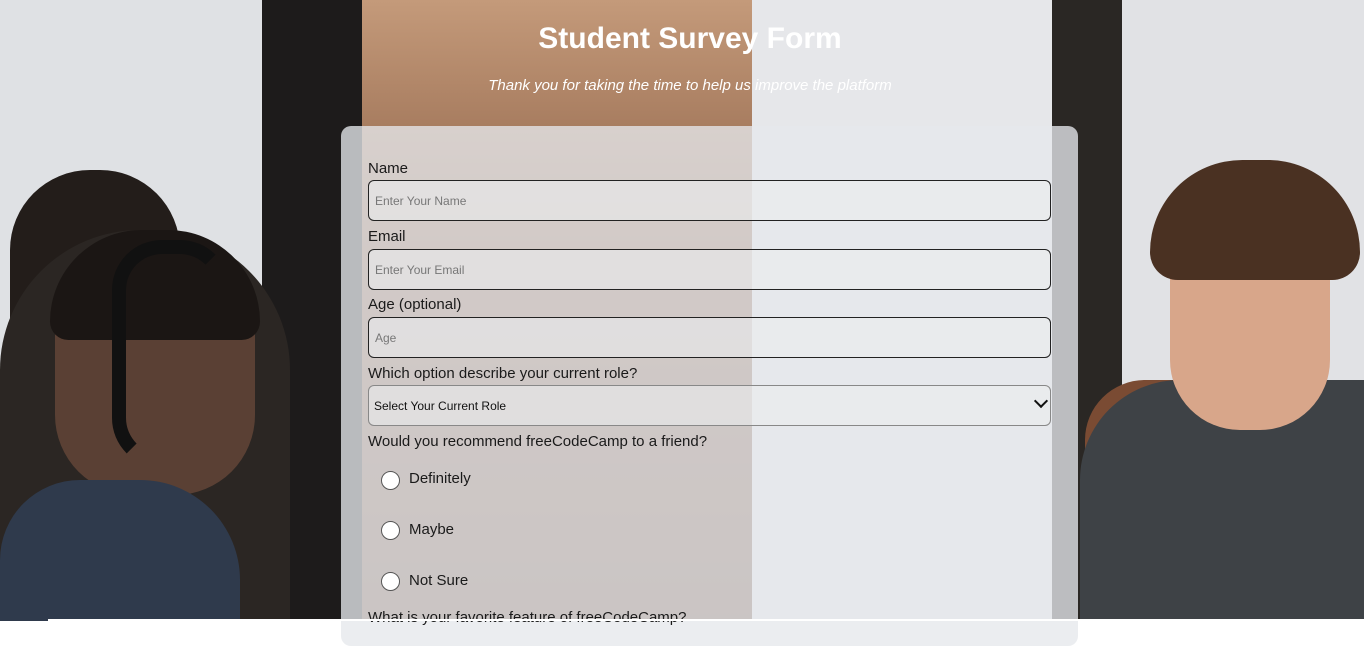 This screenshot has height=646, width=1364. I want to click on role-label: Which option describe your current role?, so click(503, 373).